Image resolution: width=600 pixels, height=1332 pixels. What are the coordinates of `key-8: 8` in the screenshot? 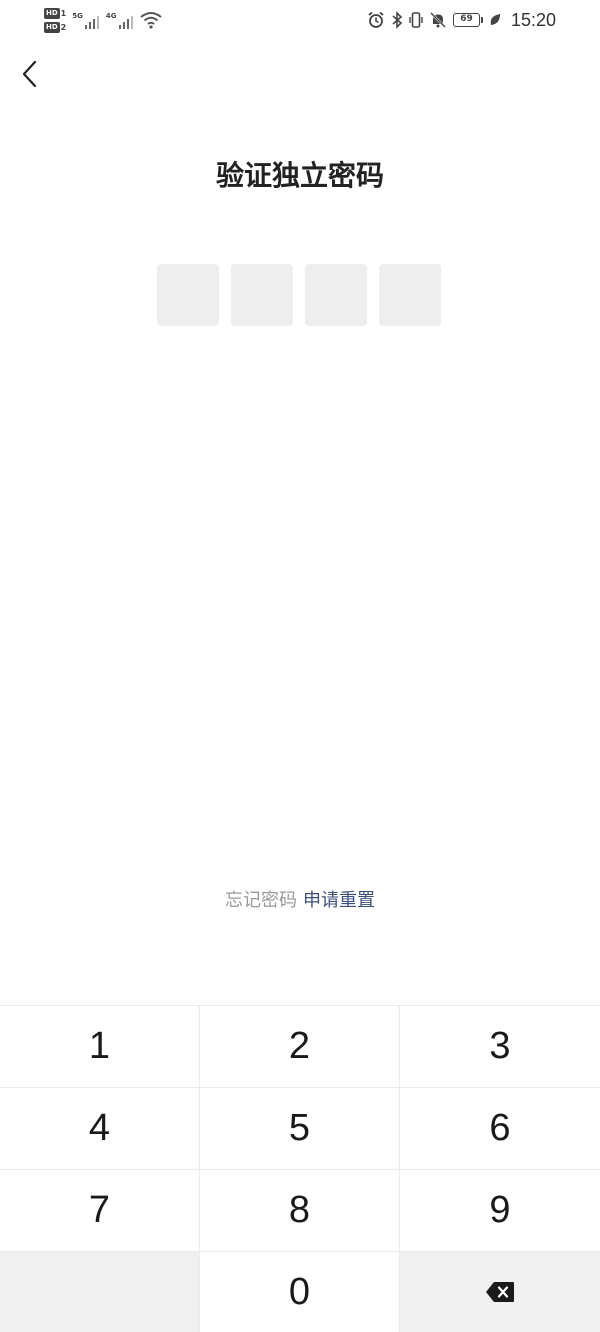 It's located at (300, 1211).